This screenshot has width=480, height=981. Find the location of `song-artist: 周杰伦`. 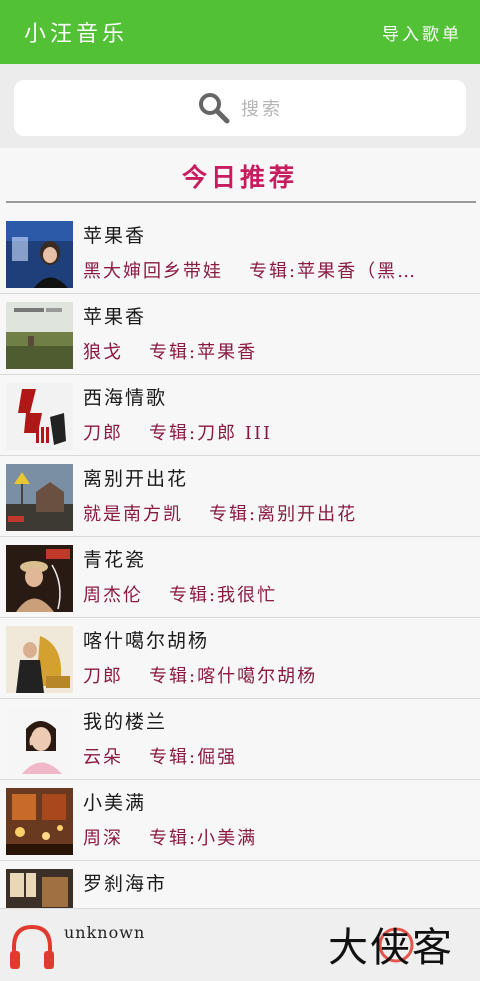

song-artist: 周杰伦 is located at coordinates (113, 595).